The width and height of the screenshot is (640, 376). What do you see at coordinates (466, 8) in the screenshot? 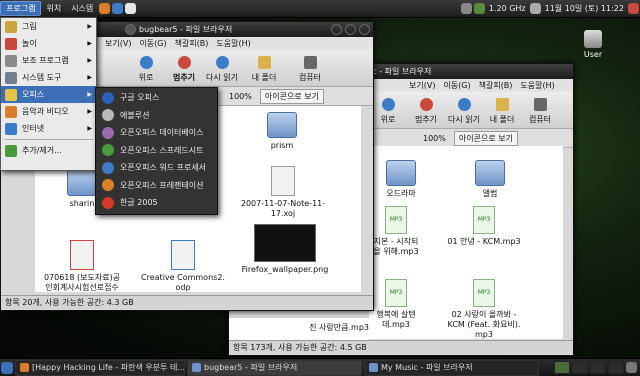
I see `network-icon` at bounding box center [466, 8].